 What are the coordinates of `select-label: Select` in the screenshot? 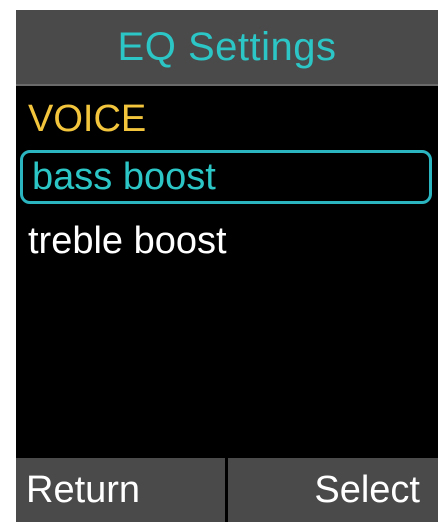 It's located at (367, 490).